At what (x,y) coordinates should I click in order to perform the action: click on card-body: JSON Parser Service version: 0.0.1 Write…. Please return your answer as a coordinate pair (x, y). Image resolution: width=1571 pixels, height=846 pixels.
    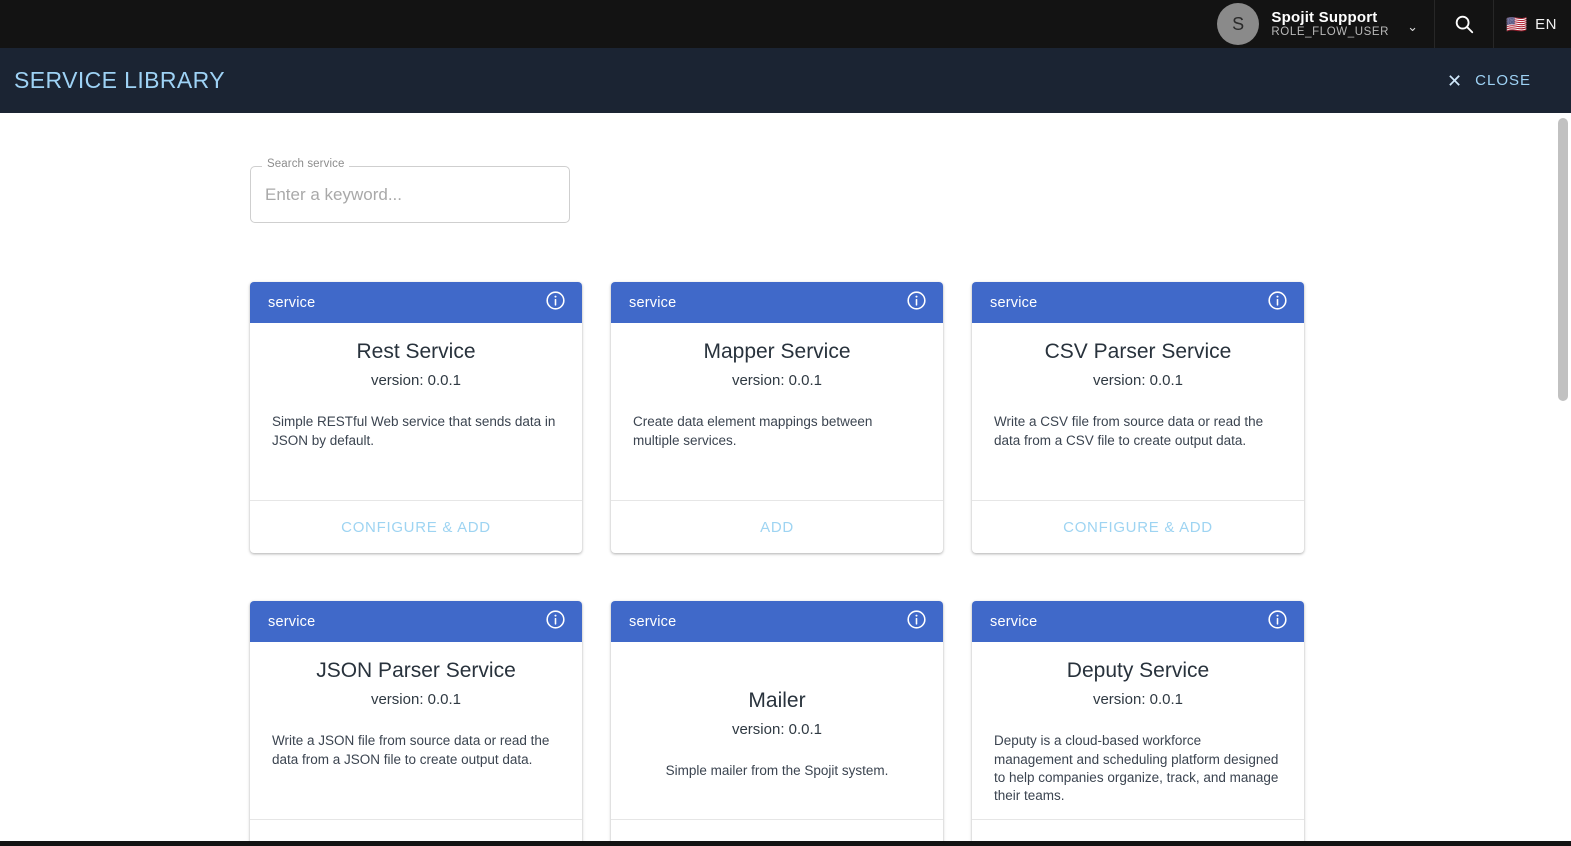
    Looking at the image, I should click on (416, 730).